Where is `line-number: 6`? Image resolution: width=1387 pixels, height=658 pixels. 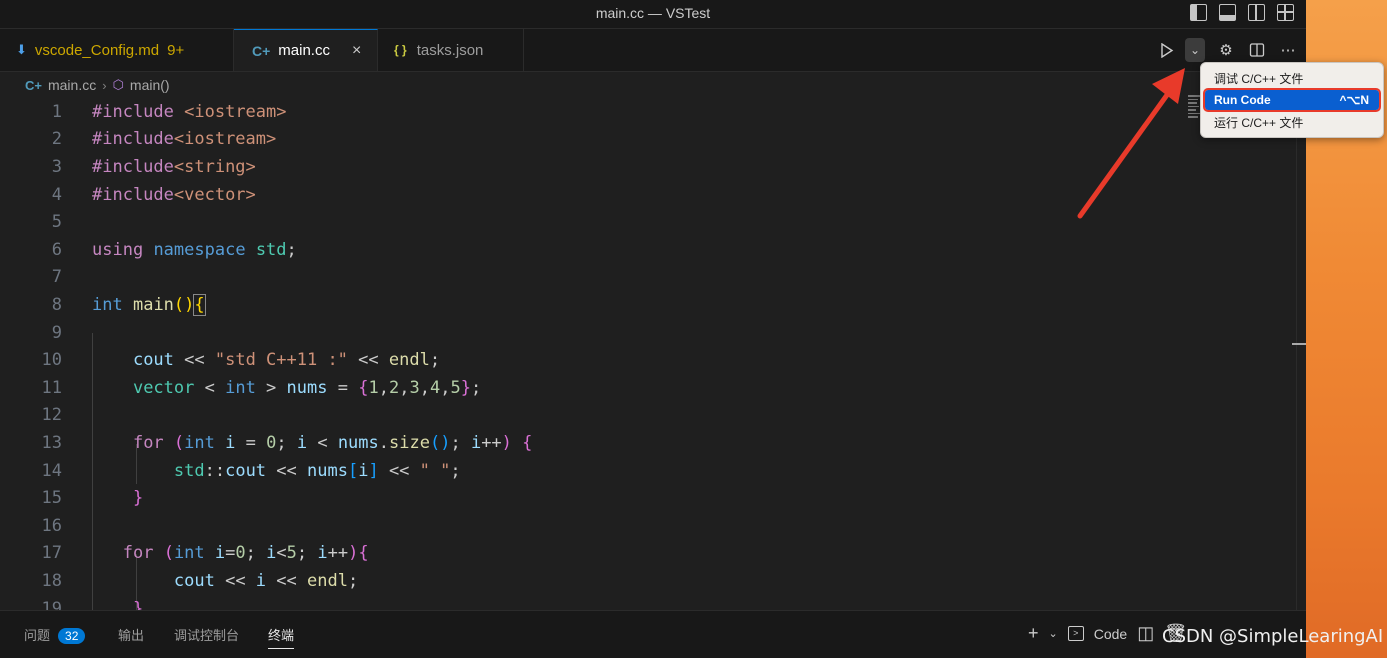
line-number: 6 is located at coordinates (56, 249).